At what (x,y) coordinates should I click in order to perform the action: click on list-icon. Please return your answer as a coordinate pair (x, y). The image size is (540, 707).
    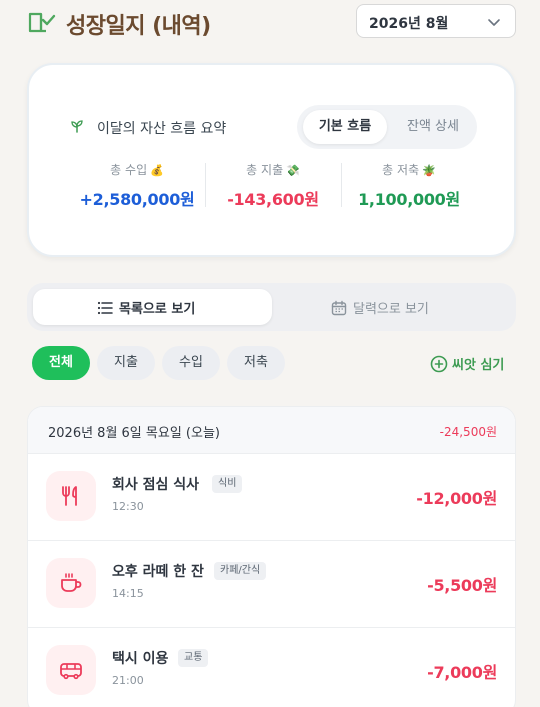
    Looking at the image, I should click on (105, 307).